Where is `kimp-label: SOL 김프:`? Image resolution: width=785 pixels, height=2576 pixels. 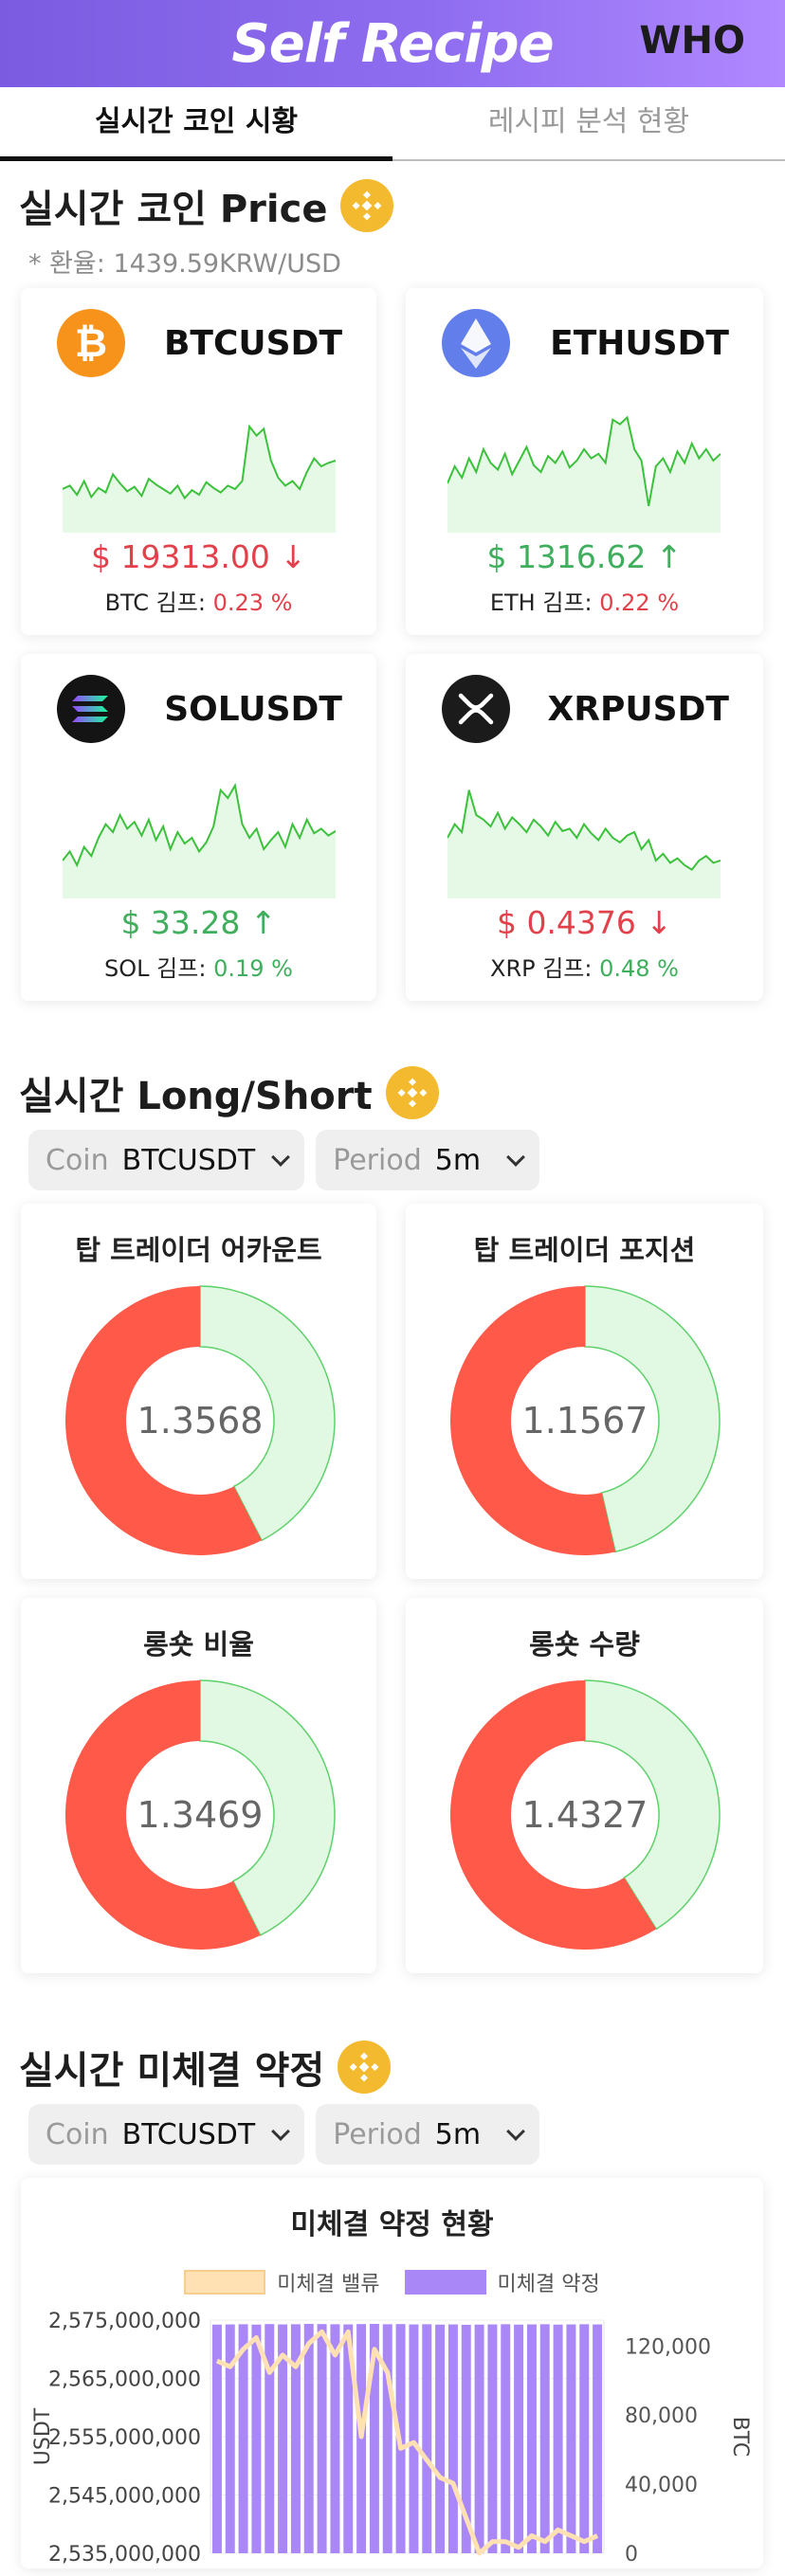 kimp-label: SOL 김프: is located at coordinates (155, 968).